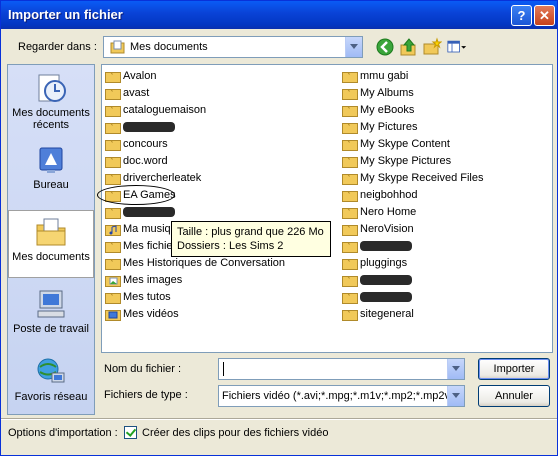  What do you see at coordinates (153, 280) in the screenshot?
I see `file-name: Mes images` at bounding box center [153, 280].